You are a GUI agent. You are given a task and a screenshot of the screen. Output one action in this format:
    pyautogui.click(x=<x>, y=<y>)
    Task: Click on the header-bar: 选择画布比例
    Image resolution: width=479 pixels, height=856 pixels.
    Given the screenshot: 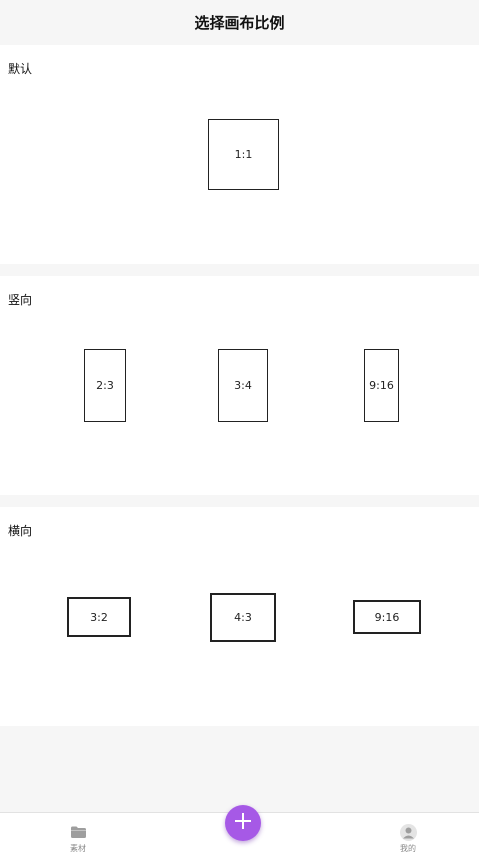 What is the action you would take?
    pyautogui.click(x=239, y=22)
    